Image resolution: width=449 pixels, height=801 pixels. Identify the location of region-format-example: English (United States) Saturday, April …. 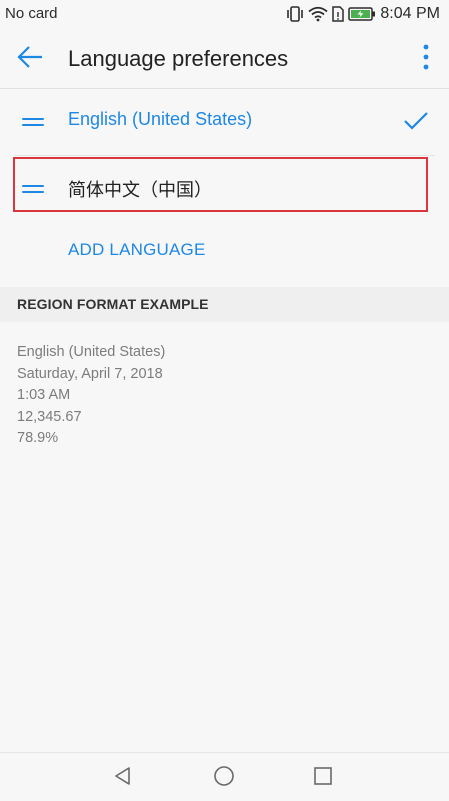
(91, 396).